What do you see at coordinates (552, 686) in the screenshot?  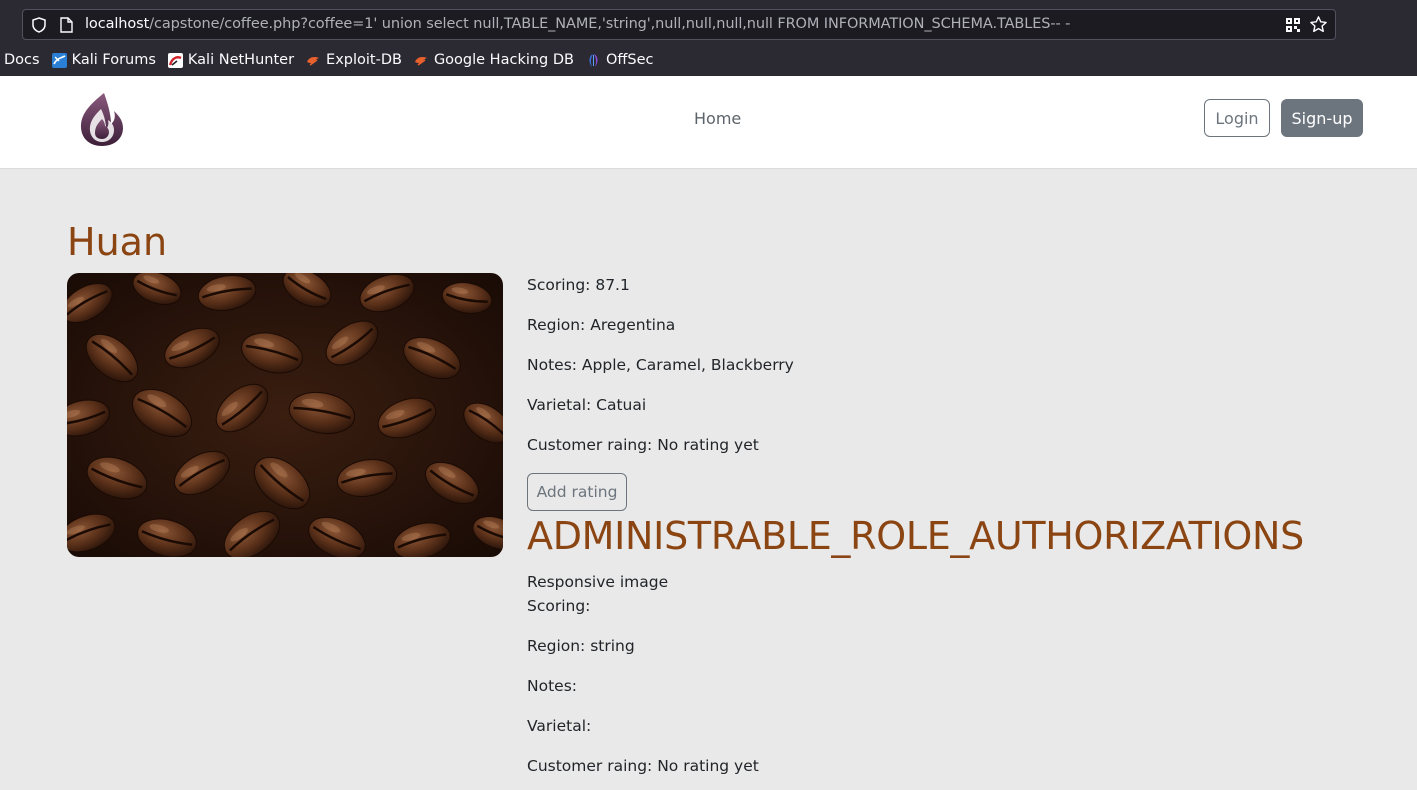 I see `injected-notes: Notes:` at bounding box center [552, 686].